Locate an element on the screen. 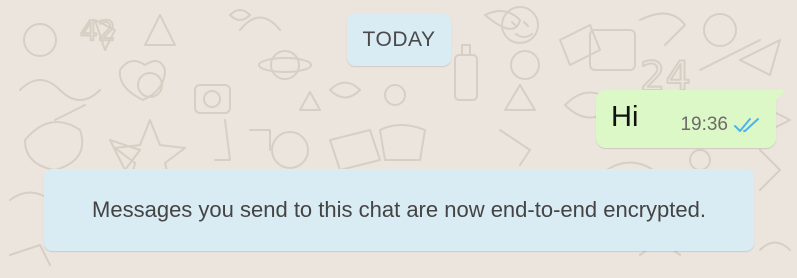 The width and height of the screenshot is (797, 278). double-check-read-icon is located at coordinates (746, 125).